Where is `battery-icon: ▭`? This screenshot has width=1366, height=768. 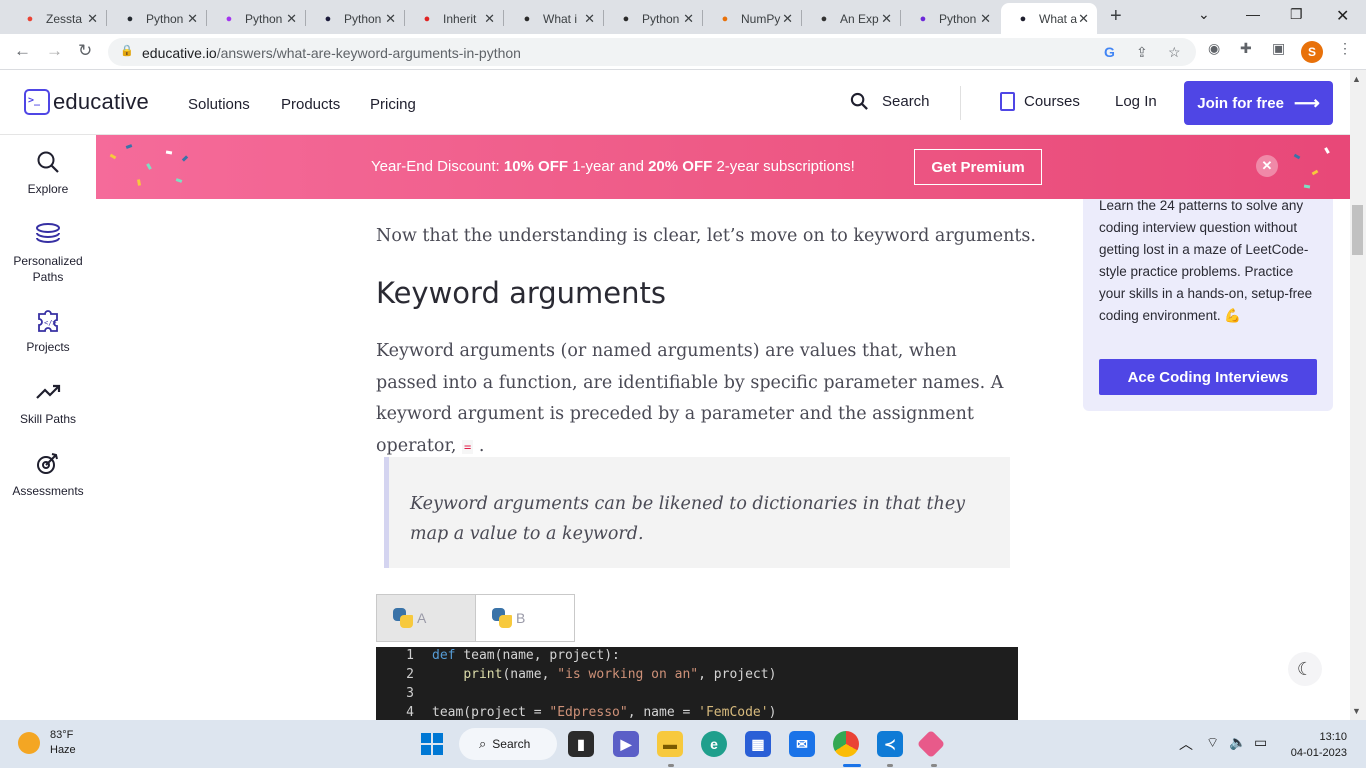 battery-icon: ▭ is located at coordinates (1260, 742).